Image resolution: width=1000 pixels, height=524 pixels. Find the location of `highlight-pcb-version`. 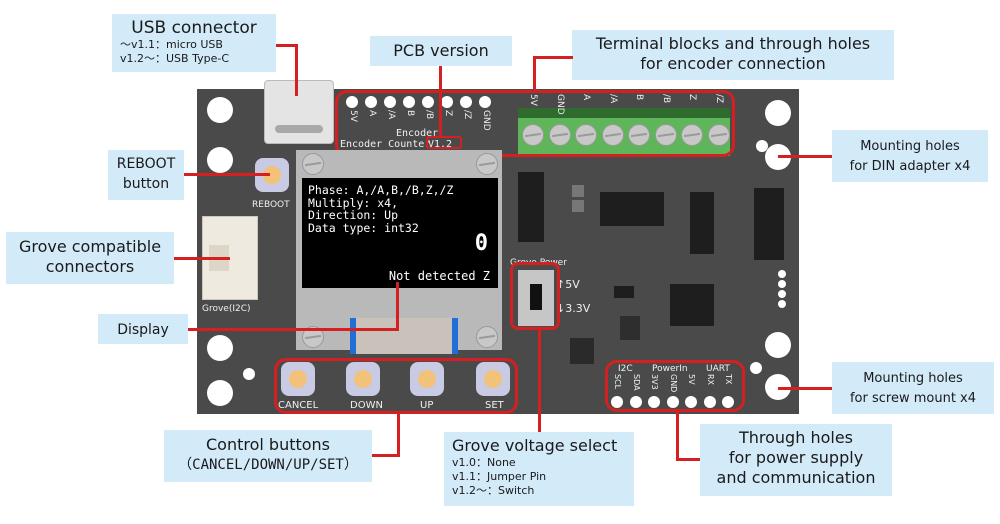

highlight-pcb-version is located at coordinates (444, 142).